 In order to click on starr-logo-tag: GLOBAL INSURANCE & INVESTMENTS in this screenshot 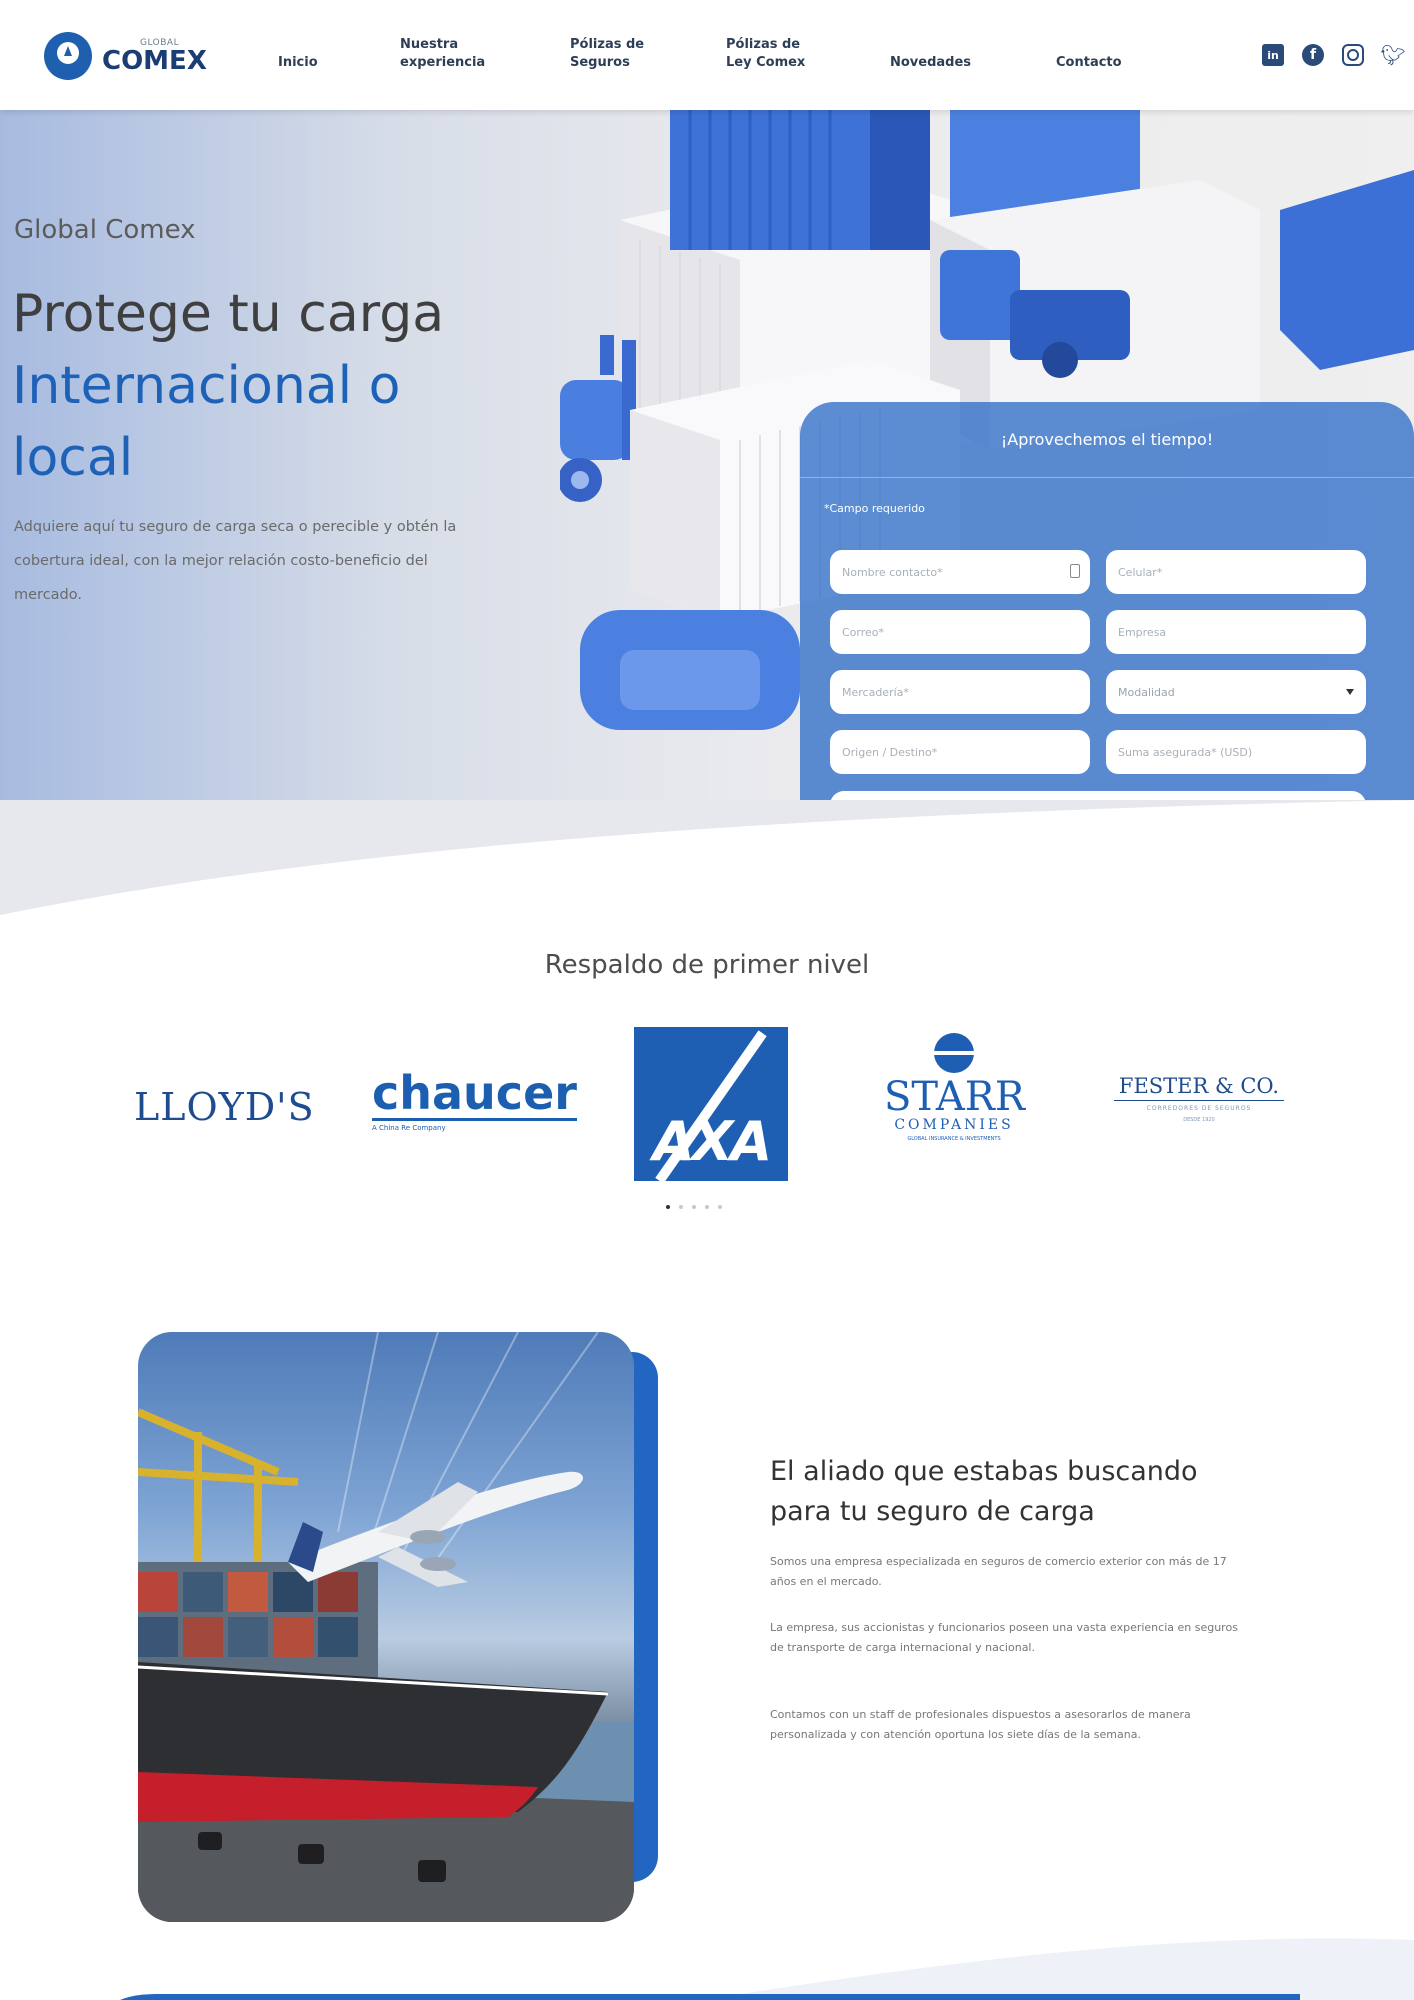, I will do `click(954, 1139)`.